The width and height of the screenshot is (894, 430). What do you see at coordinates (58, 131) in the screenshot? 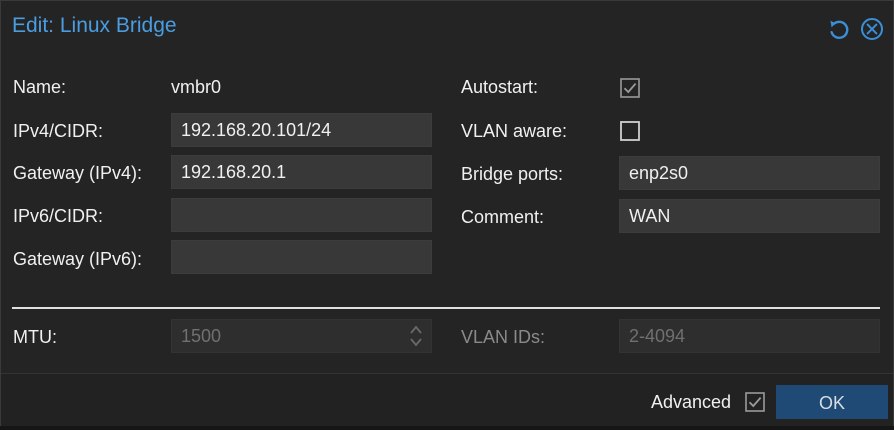
I see `ipv4-cidr-label: IPv4/CIDR:` at bounding box center [58, 131].